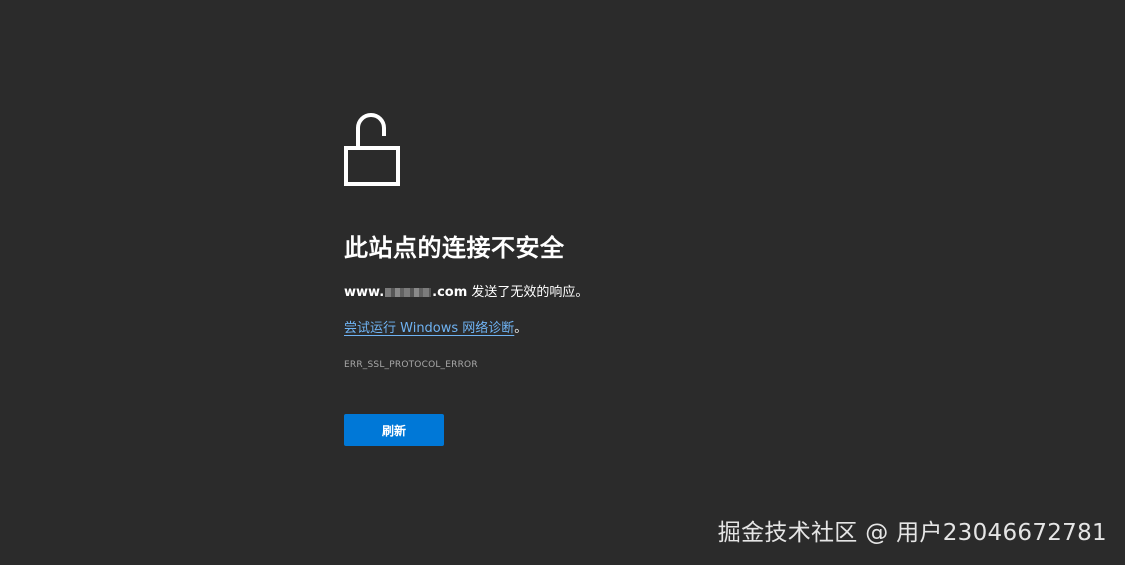 The width and height of the screenshot is (1125, 565). I want to click on refresh-button: 刷新, so click(394, 430).